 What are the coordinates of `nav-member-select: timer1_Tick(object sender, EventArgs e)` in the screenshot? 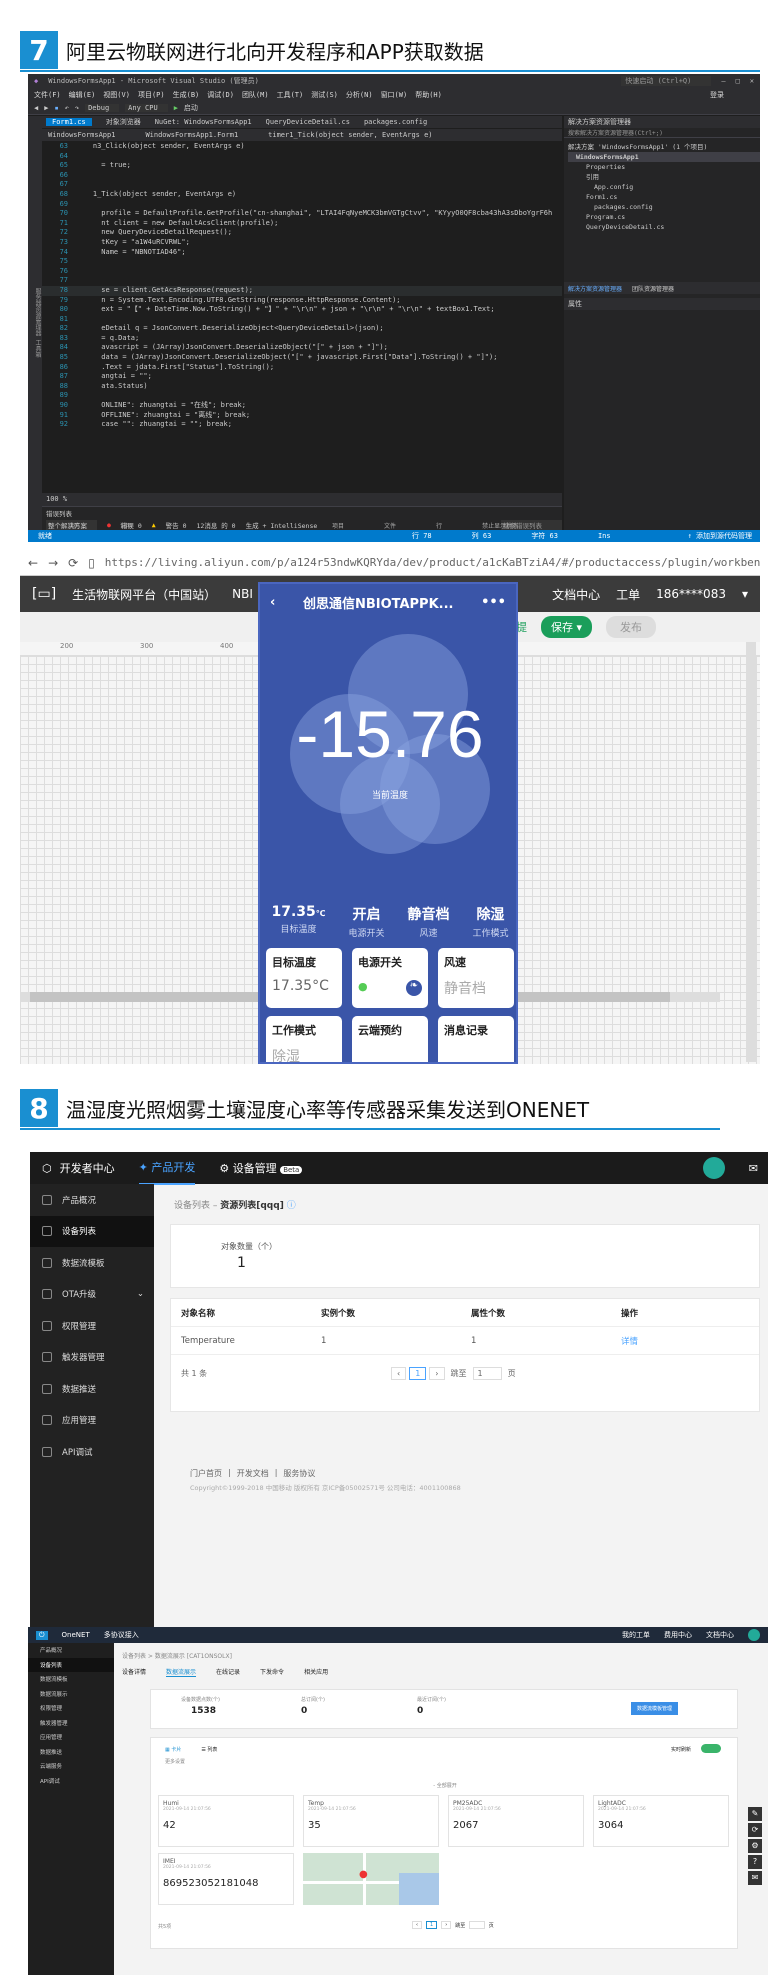 It's located at (350, 135).